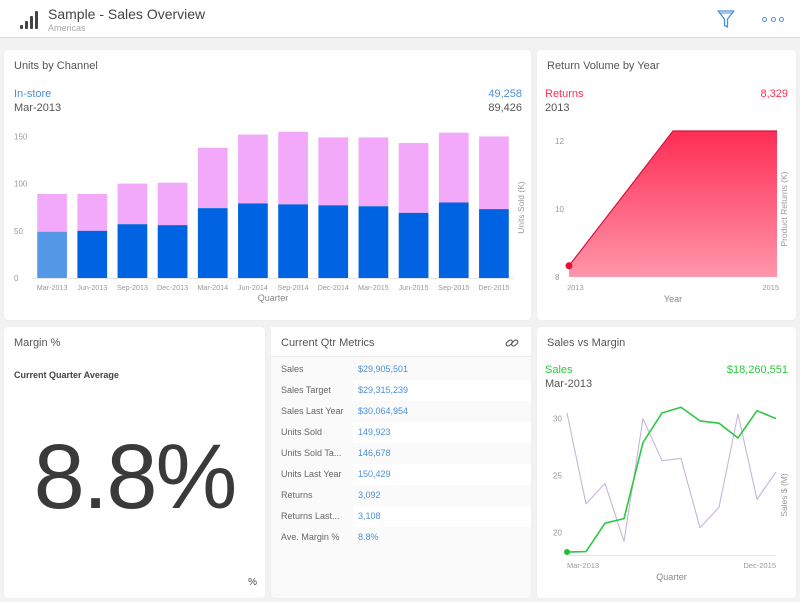  What do you see at coordinates (92, 287) in the screenshot?
I see `x-tick-label: Jun-2013` at bounding box center [92, 287].